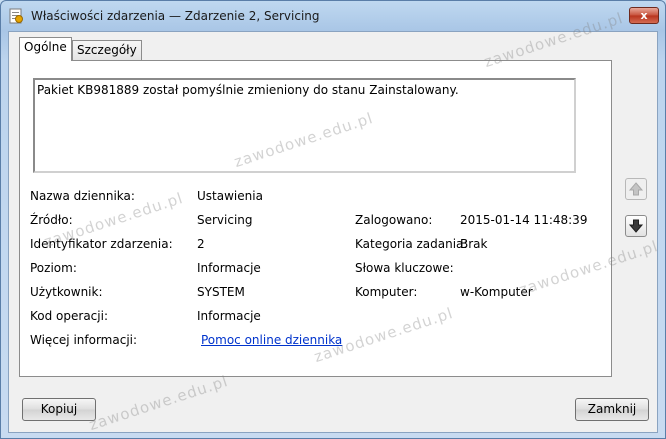 The width and height of the screenshot is (666, 439). I want to click on close-icon: x, so click(644, 15).